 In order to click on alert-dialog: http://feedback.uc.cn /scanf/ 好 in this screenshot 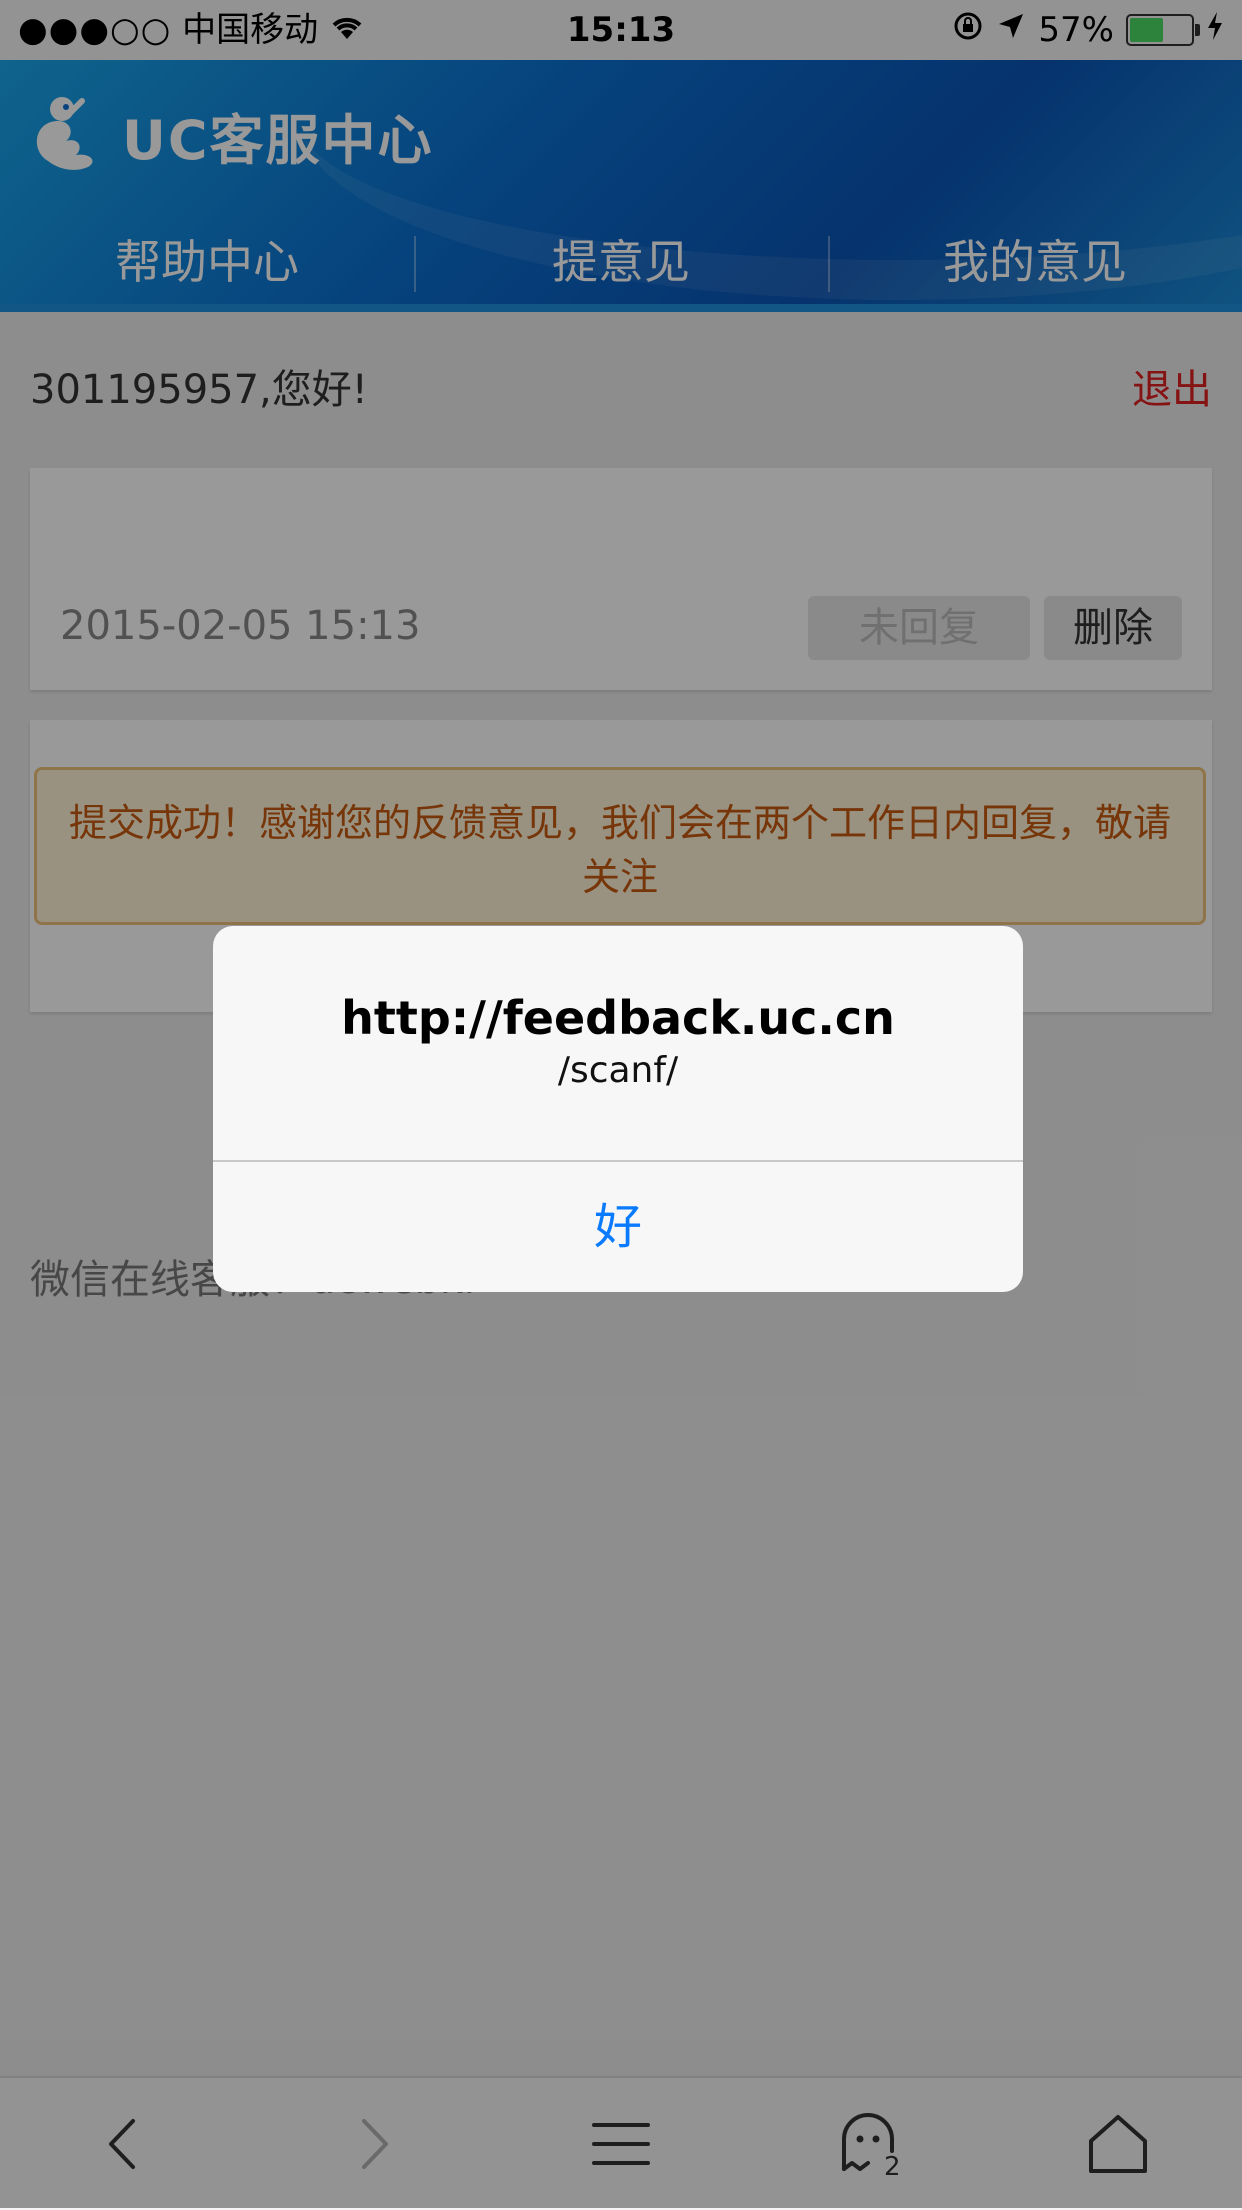, I will do `click(618, 1109)`.